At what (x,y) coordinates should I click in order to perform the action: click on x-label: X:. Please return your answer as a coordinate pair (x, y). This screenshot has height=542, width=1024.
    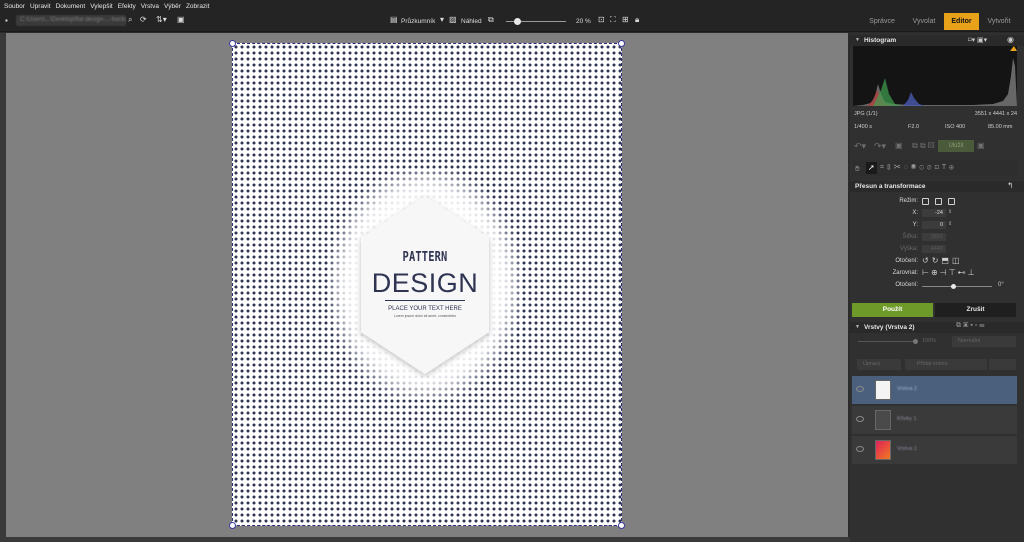
    Looking at the image, I should click on (915, 213).